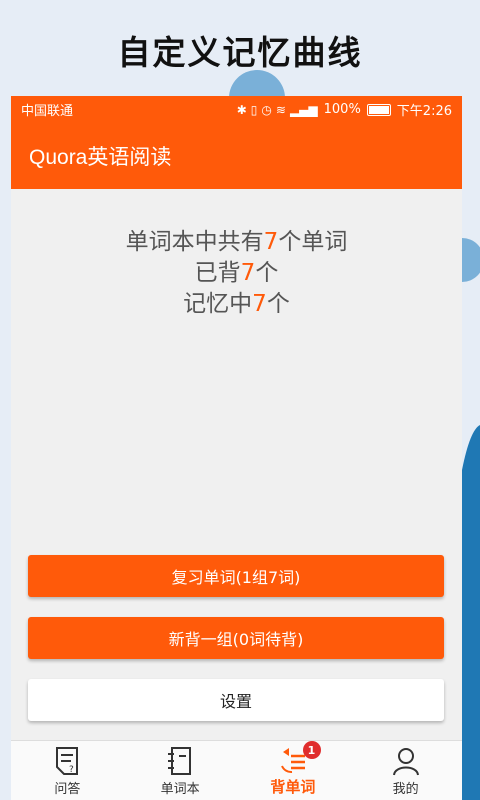 This screenshot has height=800, width=480. I want to click on alarm-icon: ◷, so click(266, 109).